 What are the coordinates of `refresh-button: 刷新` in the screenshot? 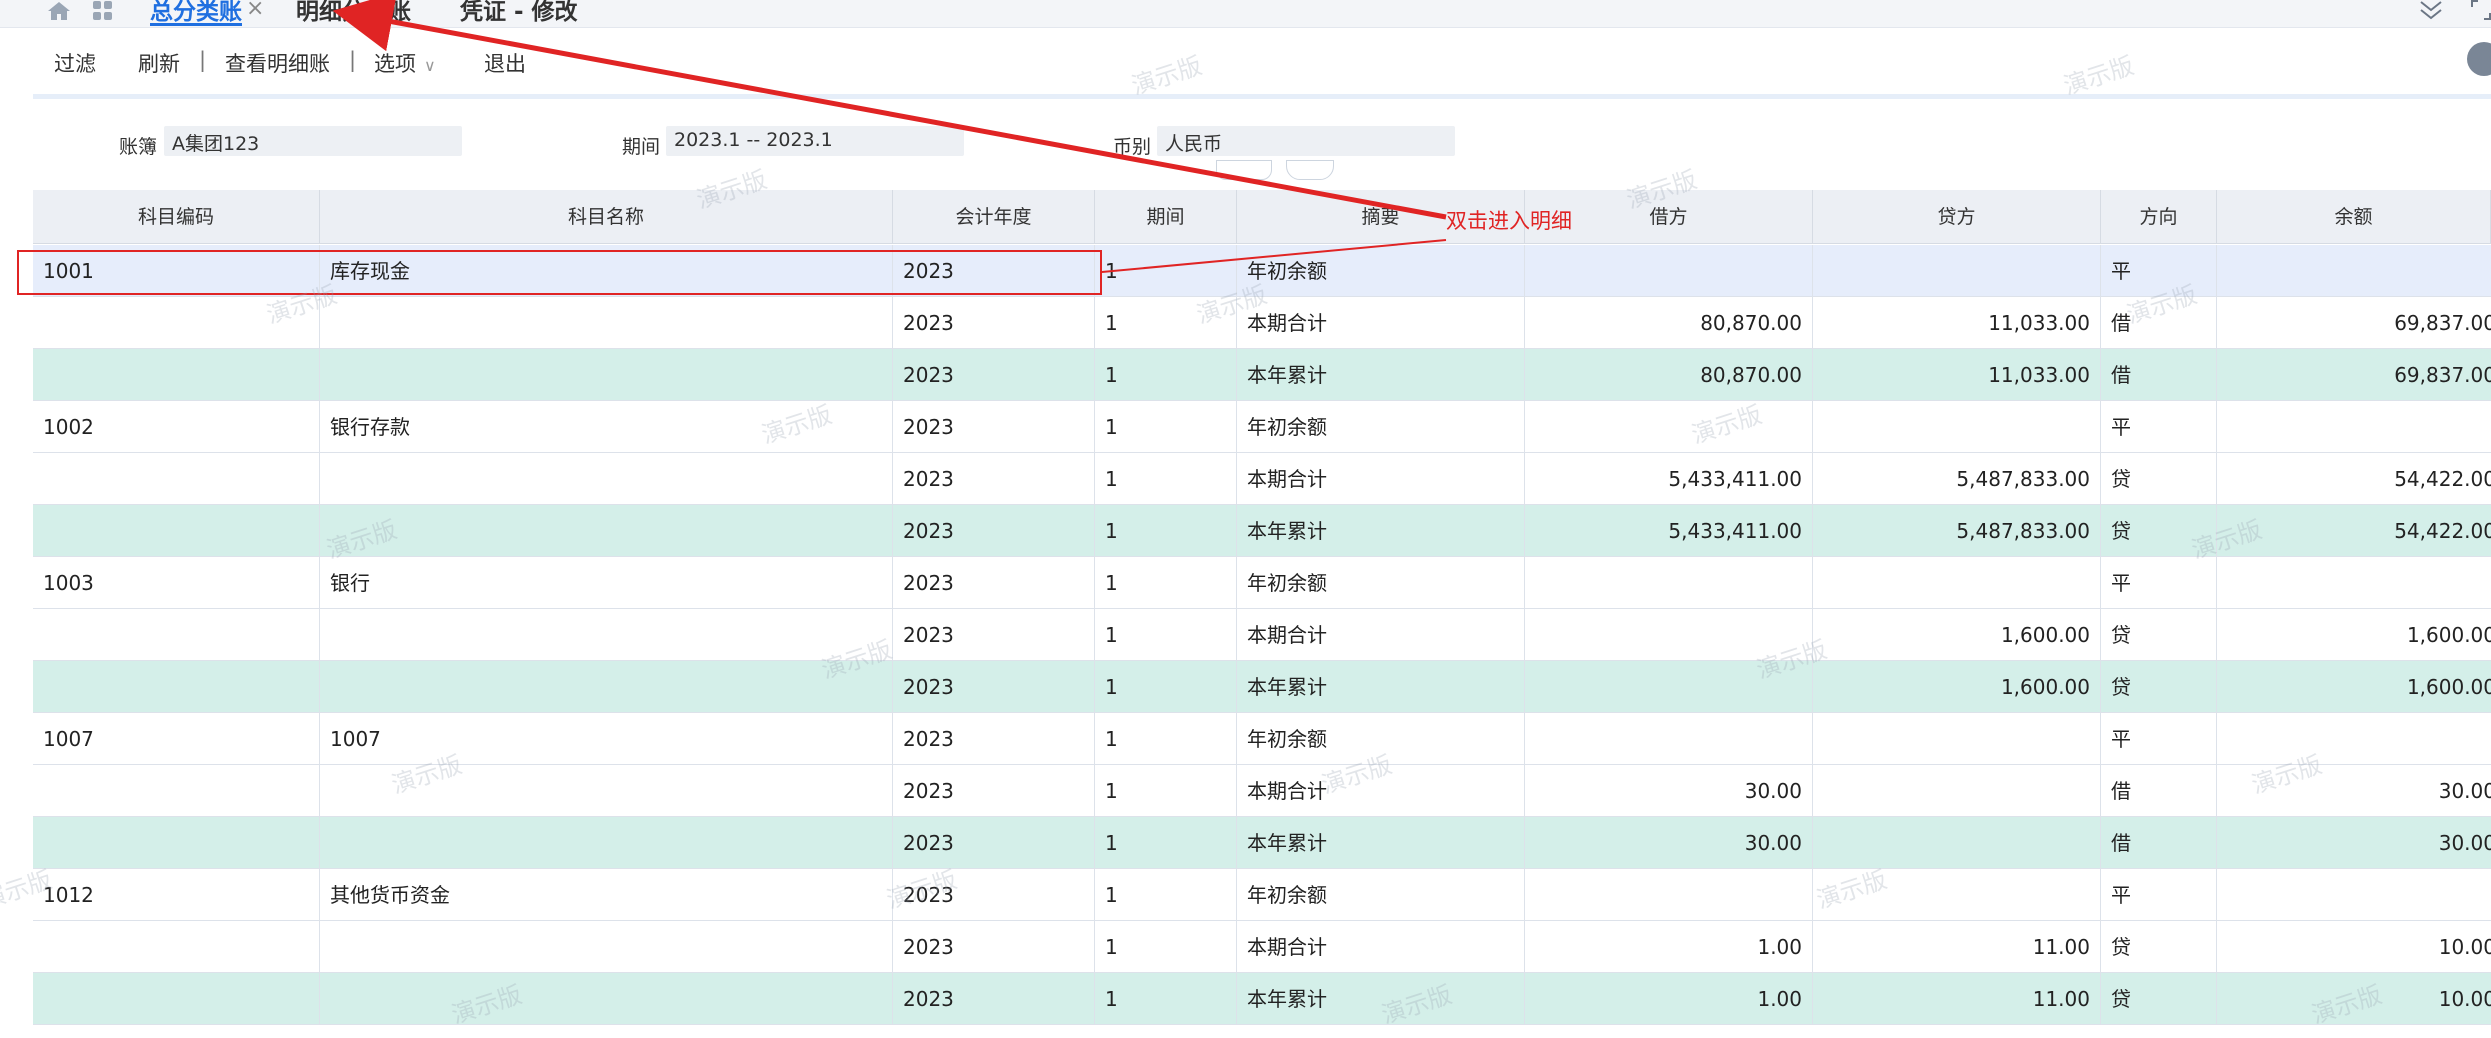 It's located at (159, 63).